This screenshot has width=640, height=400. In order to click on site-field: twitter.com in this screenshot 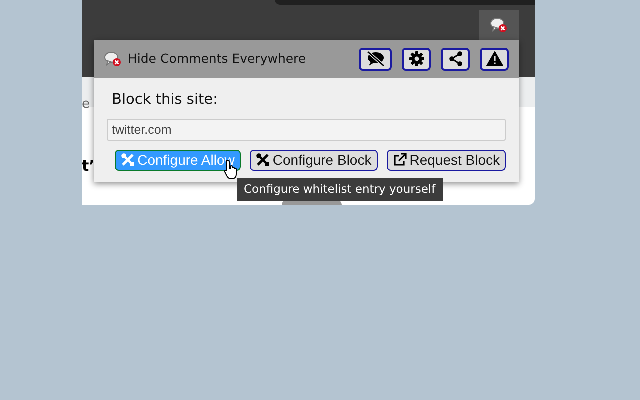, I will do `click(306, 129)`.